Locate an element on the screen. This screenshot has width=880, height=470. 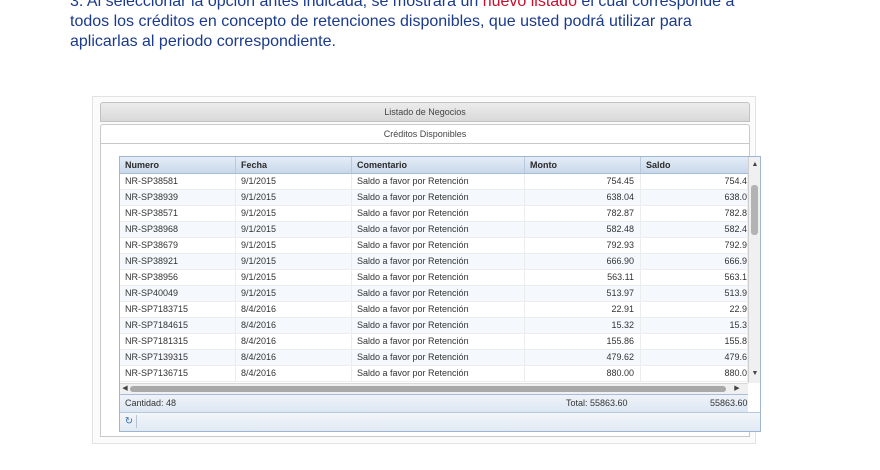
scroll-down-icon: ▼ is located at coordinates (754, 374).